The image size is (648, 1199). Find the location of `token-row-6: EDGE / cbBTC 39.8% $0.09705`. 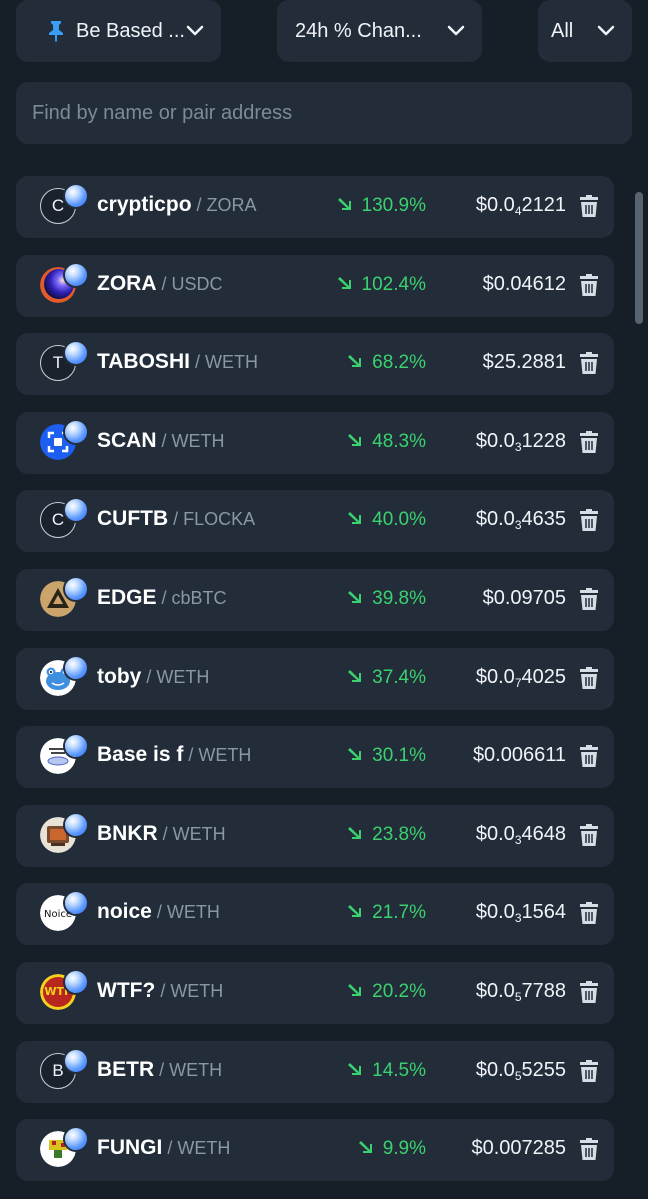

token-row-6: EDGE / cbBTC 39.8% $0.09705 is located at coordinates (315, 599).